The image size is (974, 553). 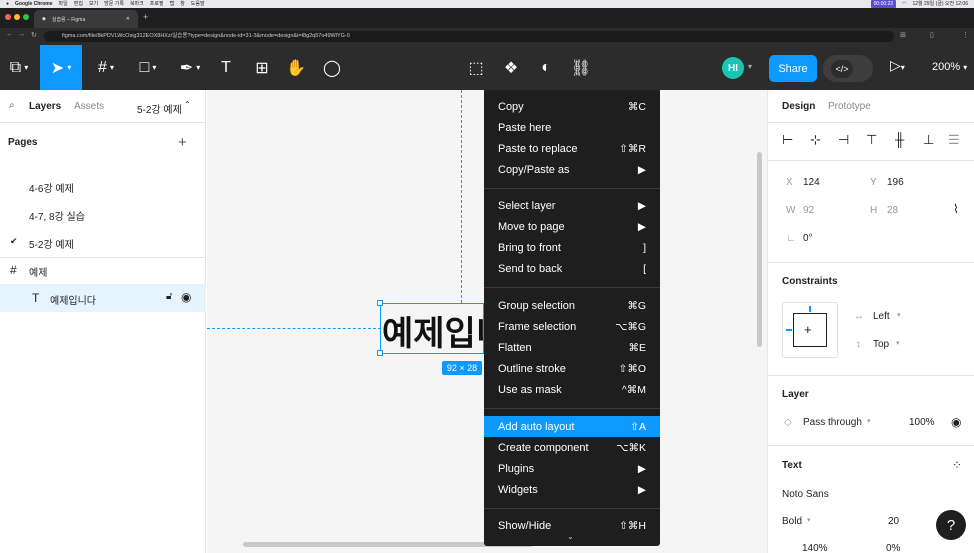 What do you see at coordinates (57, 215) in the screenshot?
I see `page-item: 4-7, 8강 실습` at bounding box center [57, 215].